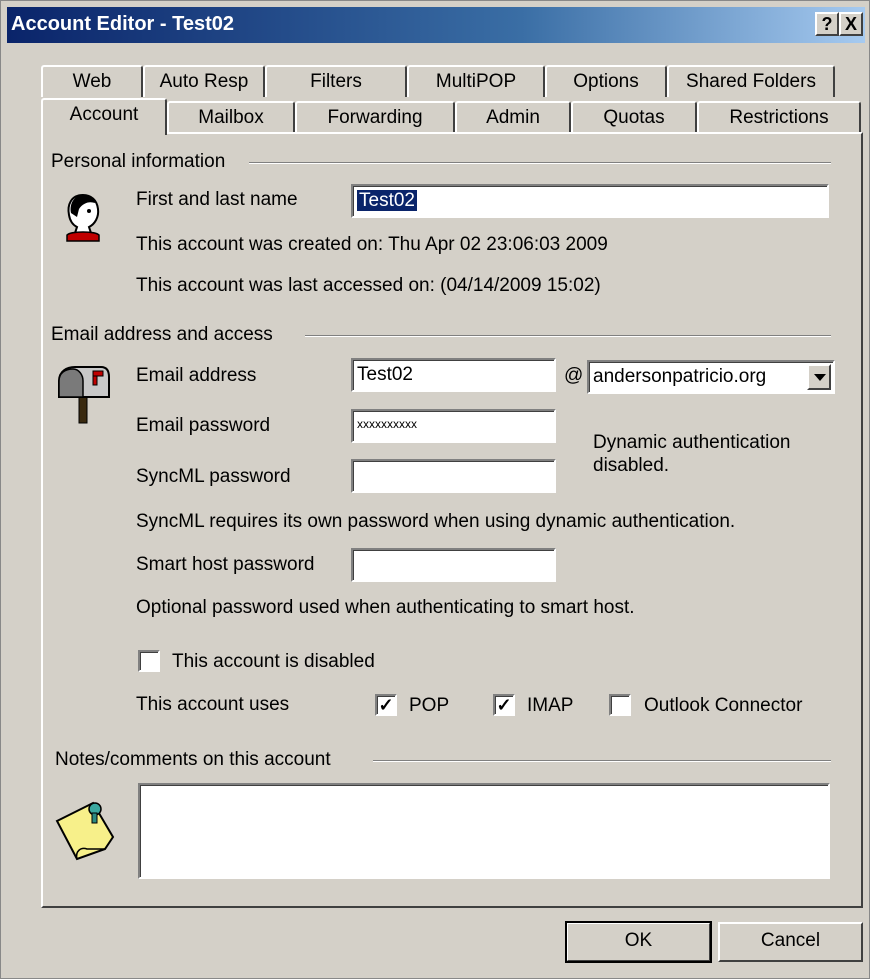  I want to click on window-title: Account Editor - Test02, so click(122, 24).